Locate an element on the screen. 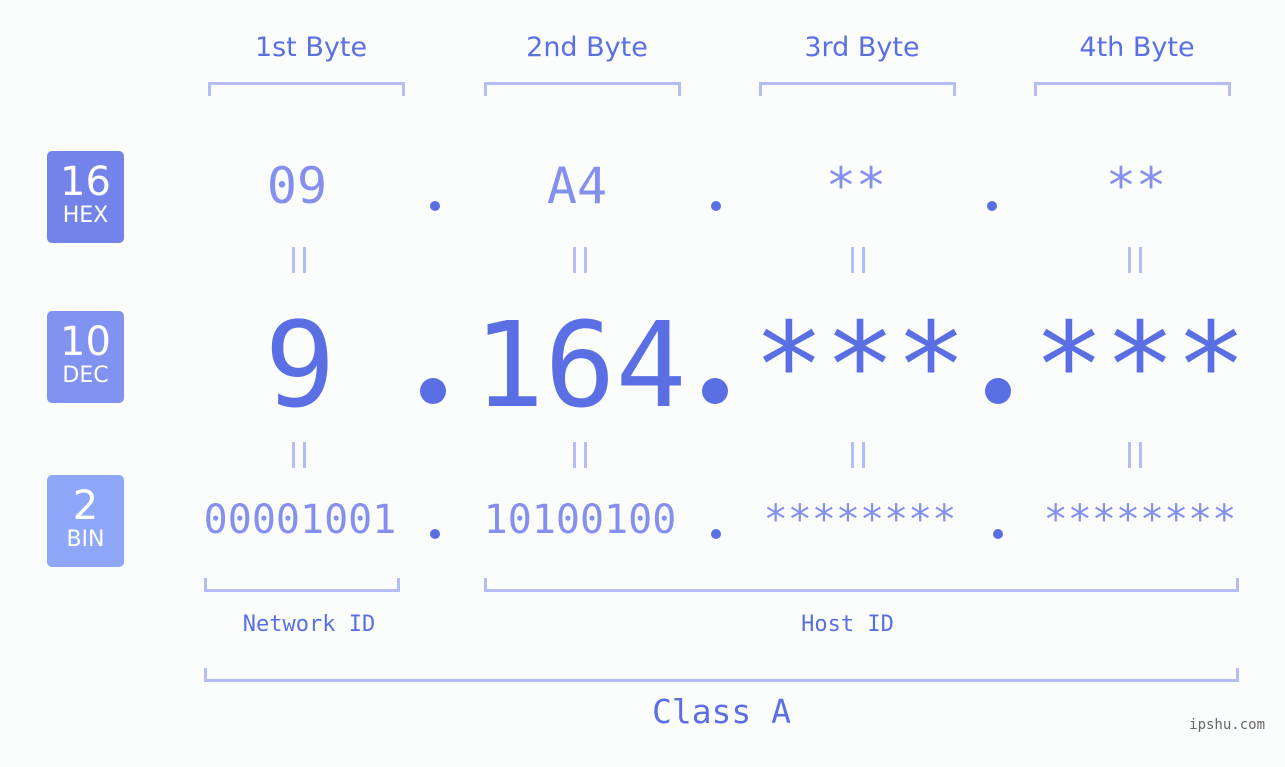  bin-badge: 2 BIN is located at coordinates (85, 521).